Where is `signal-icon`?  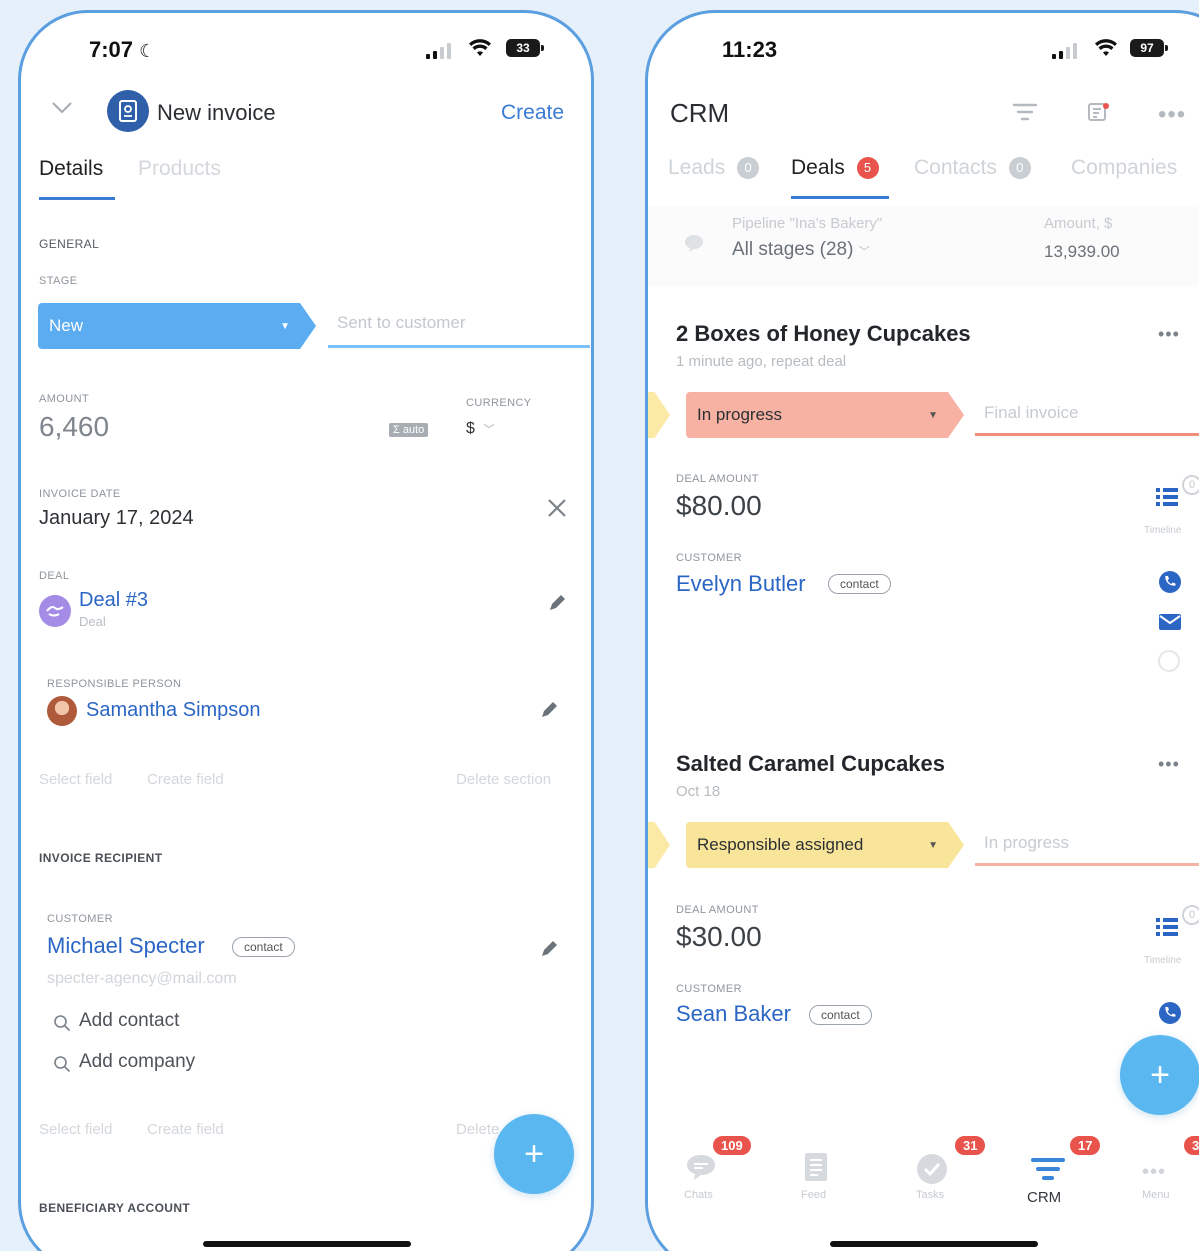
signal-icon is located at coordinates (1064, 51).